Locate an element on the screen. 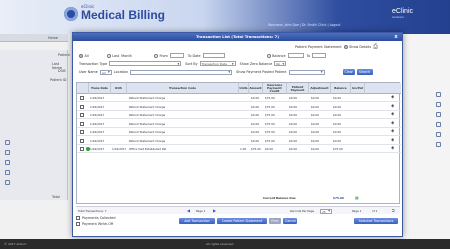 This screenshot has width=450, height=249. clear-button: Clear is located at coordinates (348, 72).